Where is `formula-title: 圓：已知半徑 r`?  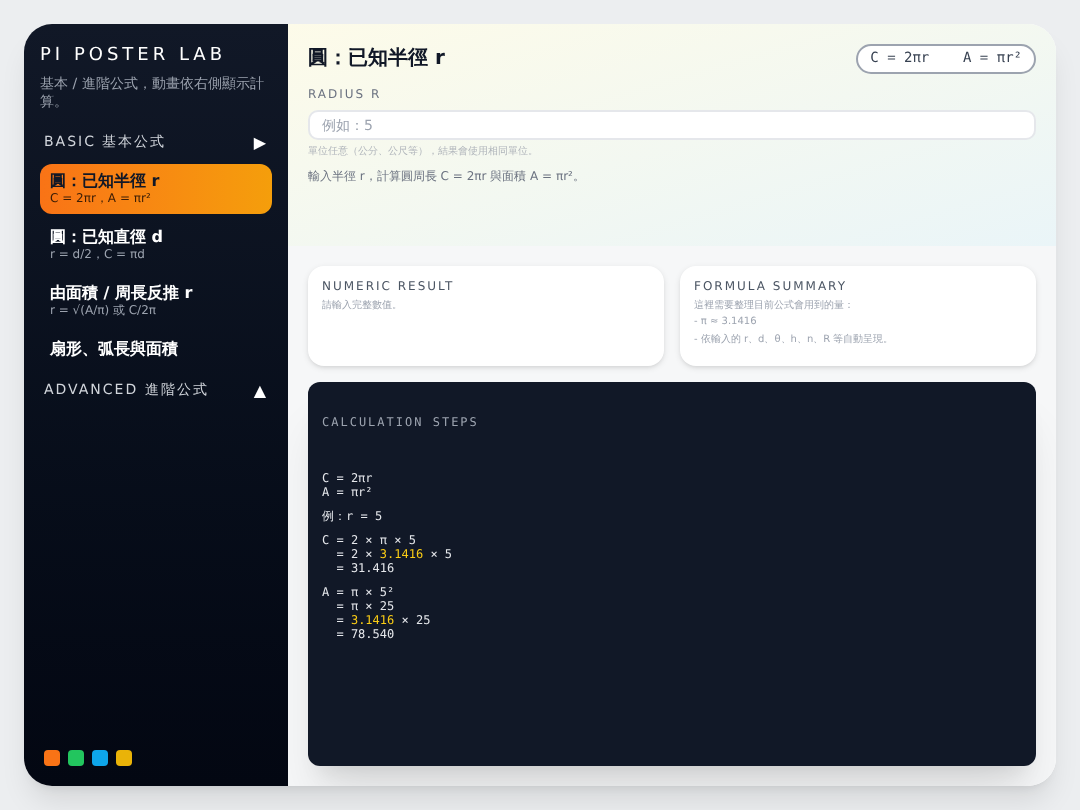 formula-title: 圓：已知半徑 r is located at coordinates (376, 59).